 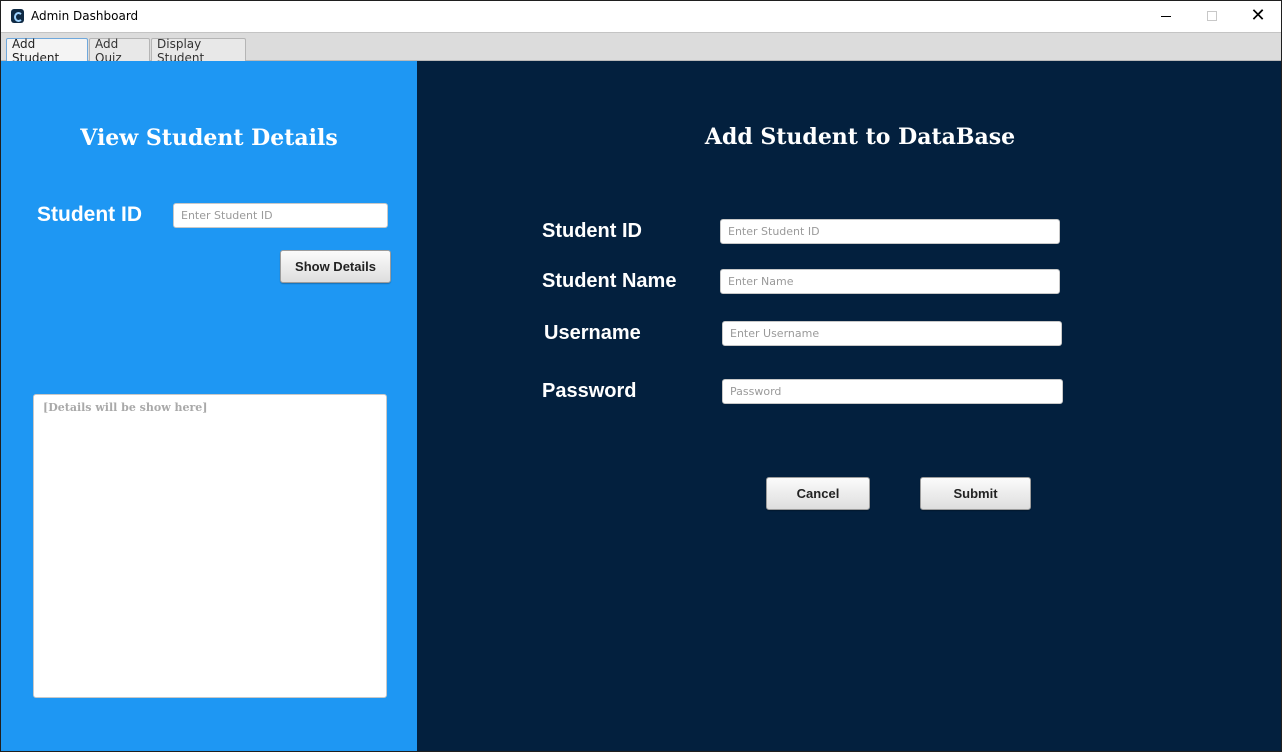 What do you see at coordinates (119, 51) in the screenshot?
I see `tab-add-quiz: Add Quiz` at bounding box center [119, 51].